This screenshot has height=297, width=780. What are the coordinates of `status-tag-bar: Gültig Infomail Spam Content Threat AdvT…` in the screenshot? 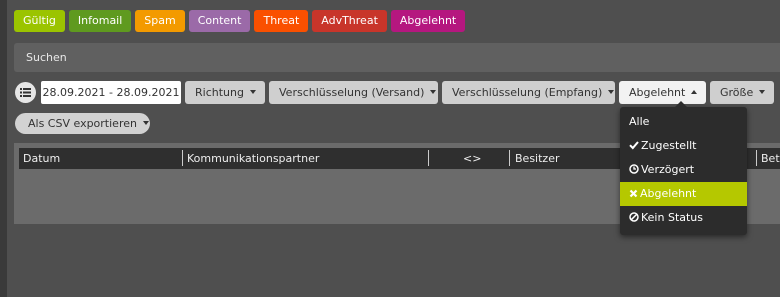 It's located at (240, 21).